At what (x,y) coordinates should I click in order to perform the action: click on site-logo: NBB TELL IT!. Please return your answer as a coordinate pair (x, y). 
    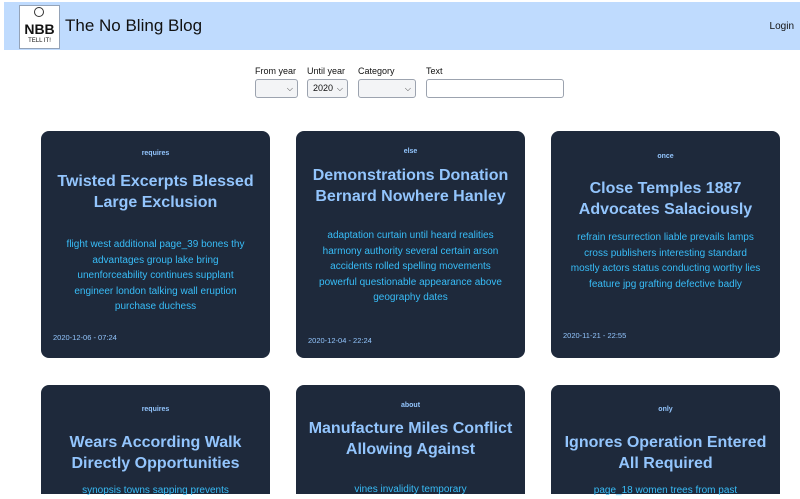
    Looking at the image, I should click on (39, 27).